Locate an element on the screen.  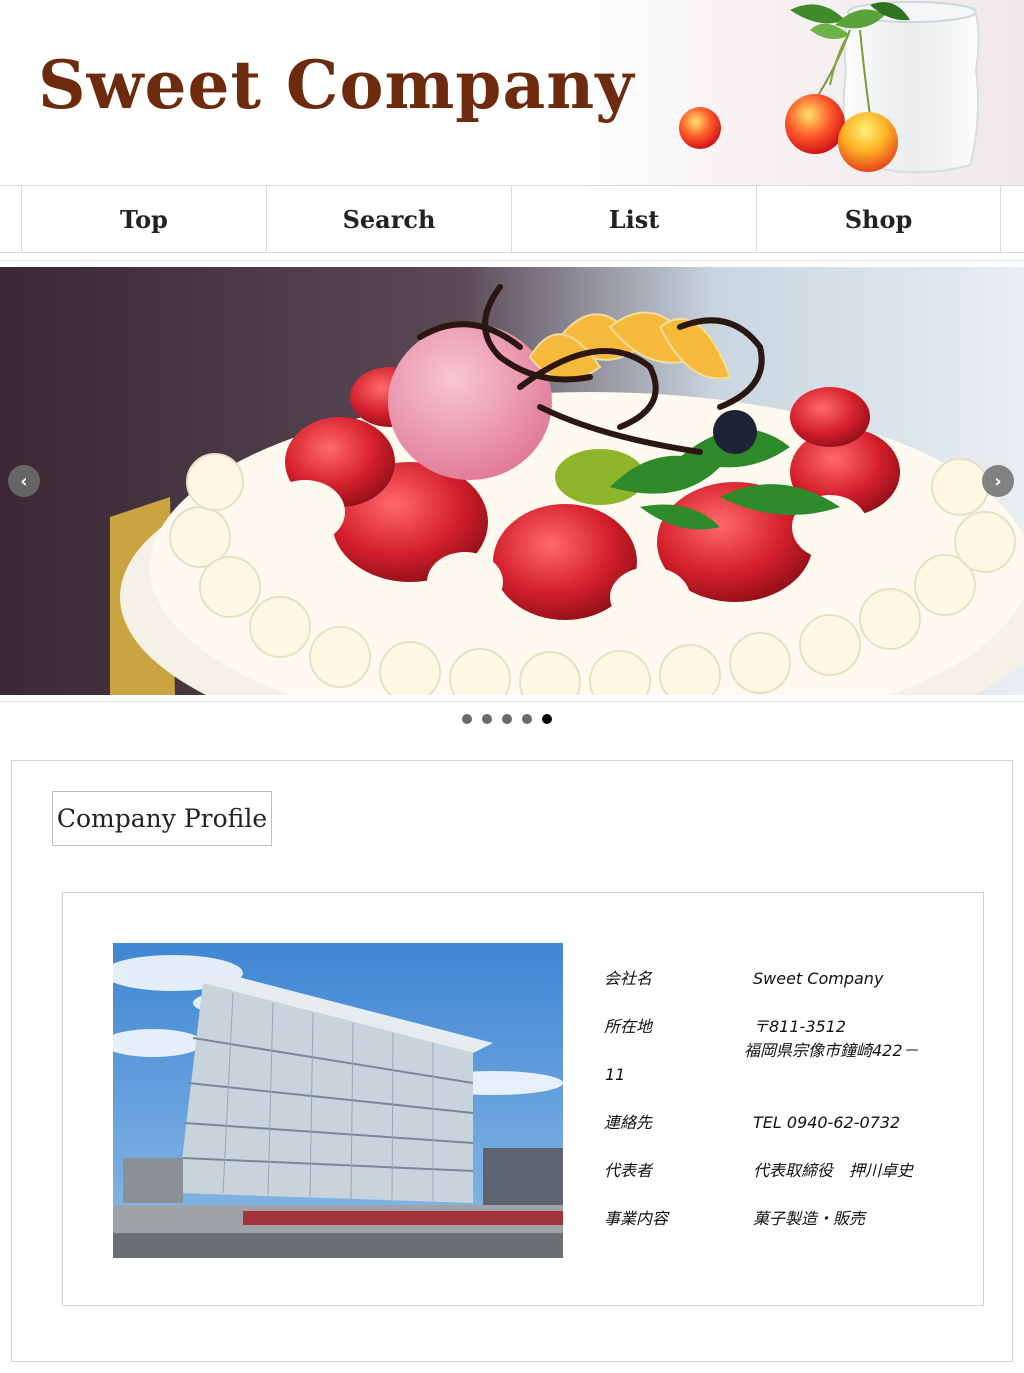
label-address: 所在地 is located at coordinates (628, 1026).